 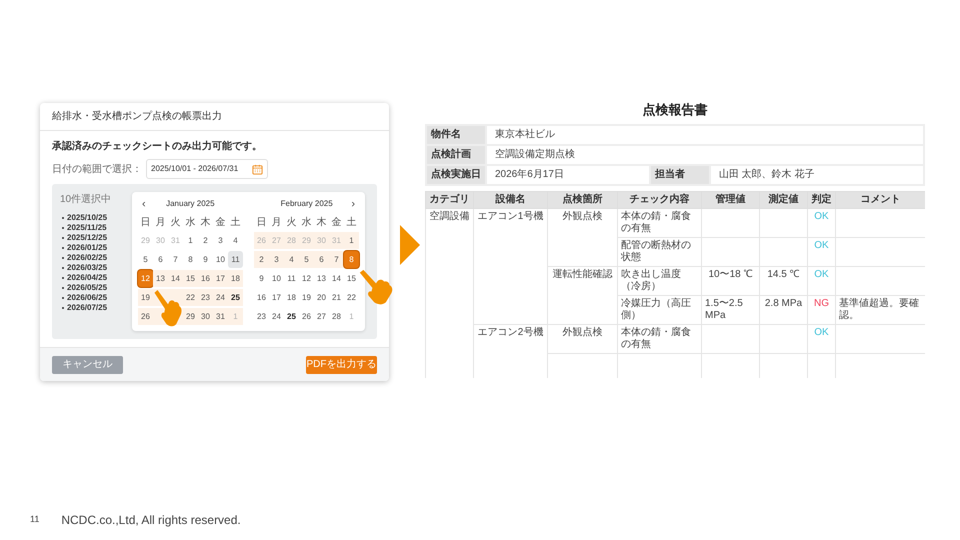 I want to click on selected-date: 2025/11/25, so click(x=87, y=228).